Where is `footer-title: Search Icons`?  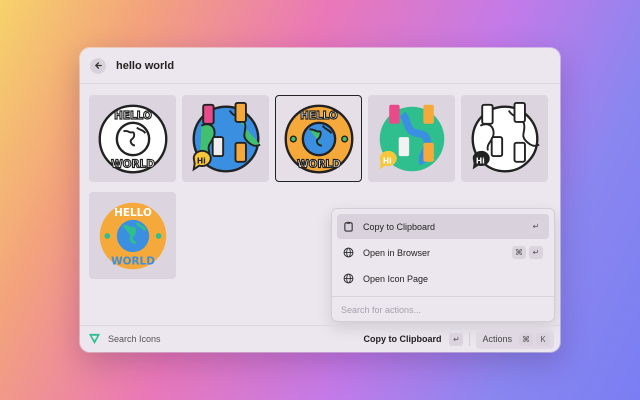
footer-title: Search Icons is located at coordinates (134, 339).